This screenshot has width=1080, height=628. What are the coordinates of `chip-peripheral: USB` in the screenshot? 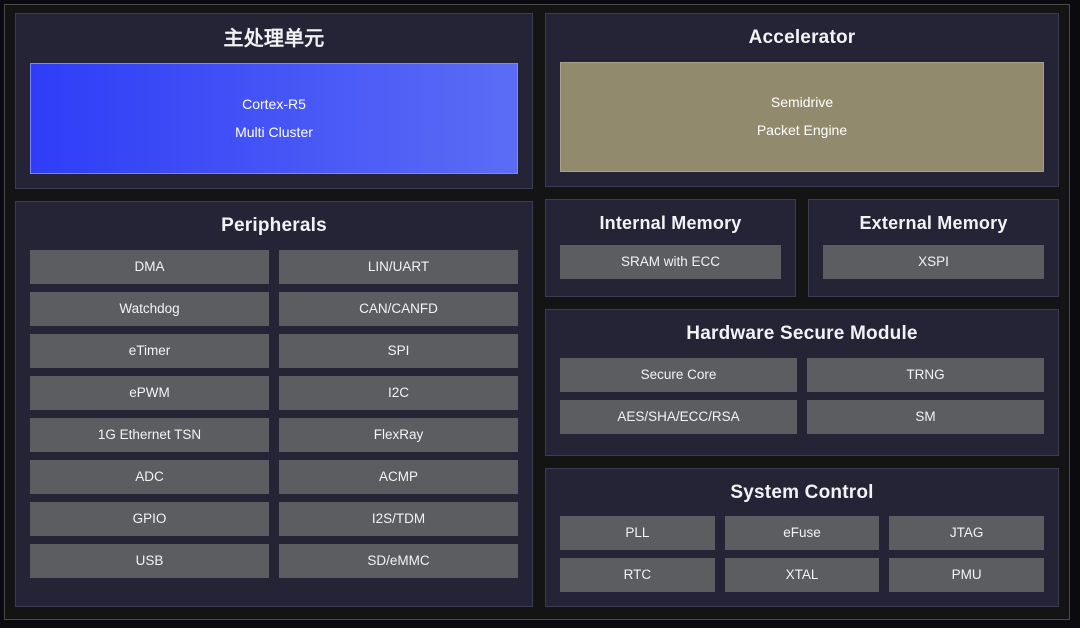 It's located at (149, 560).